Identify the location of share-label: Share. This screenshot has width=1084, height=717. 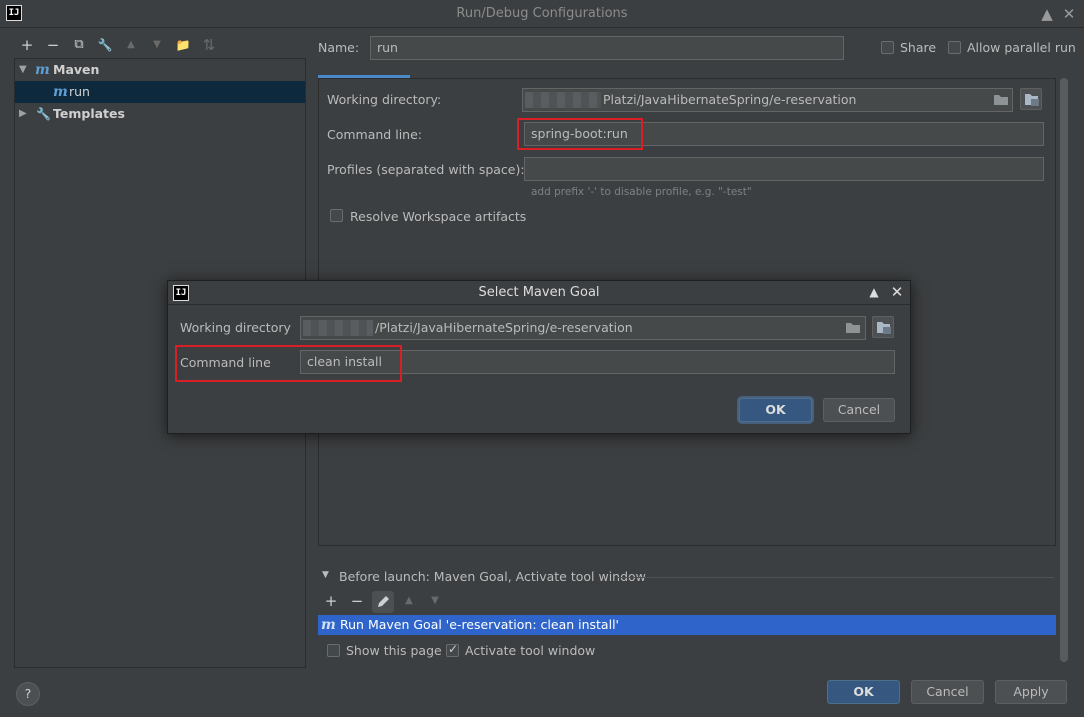
(918, 47).